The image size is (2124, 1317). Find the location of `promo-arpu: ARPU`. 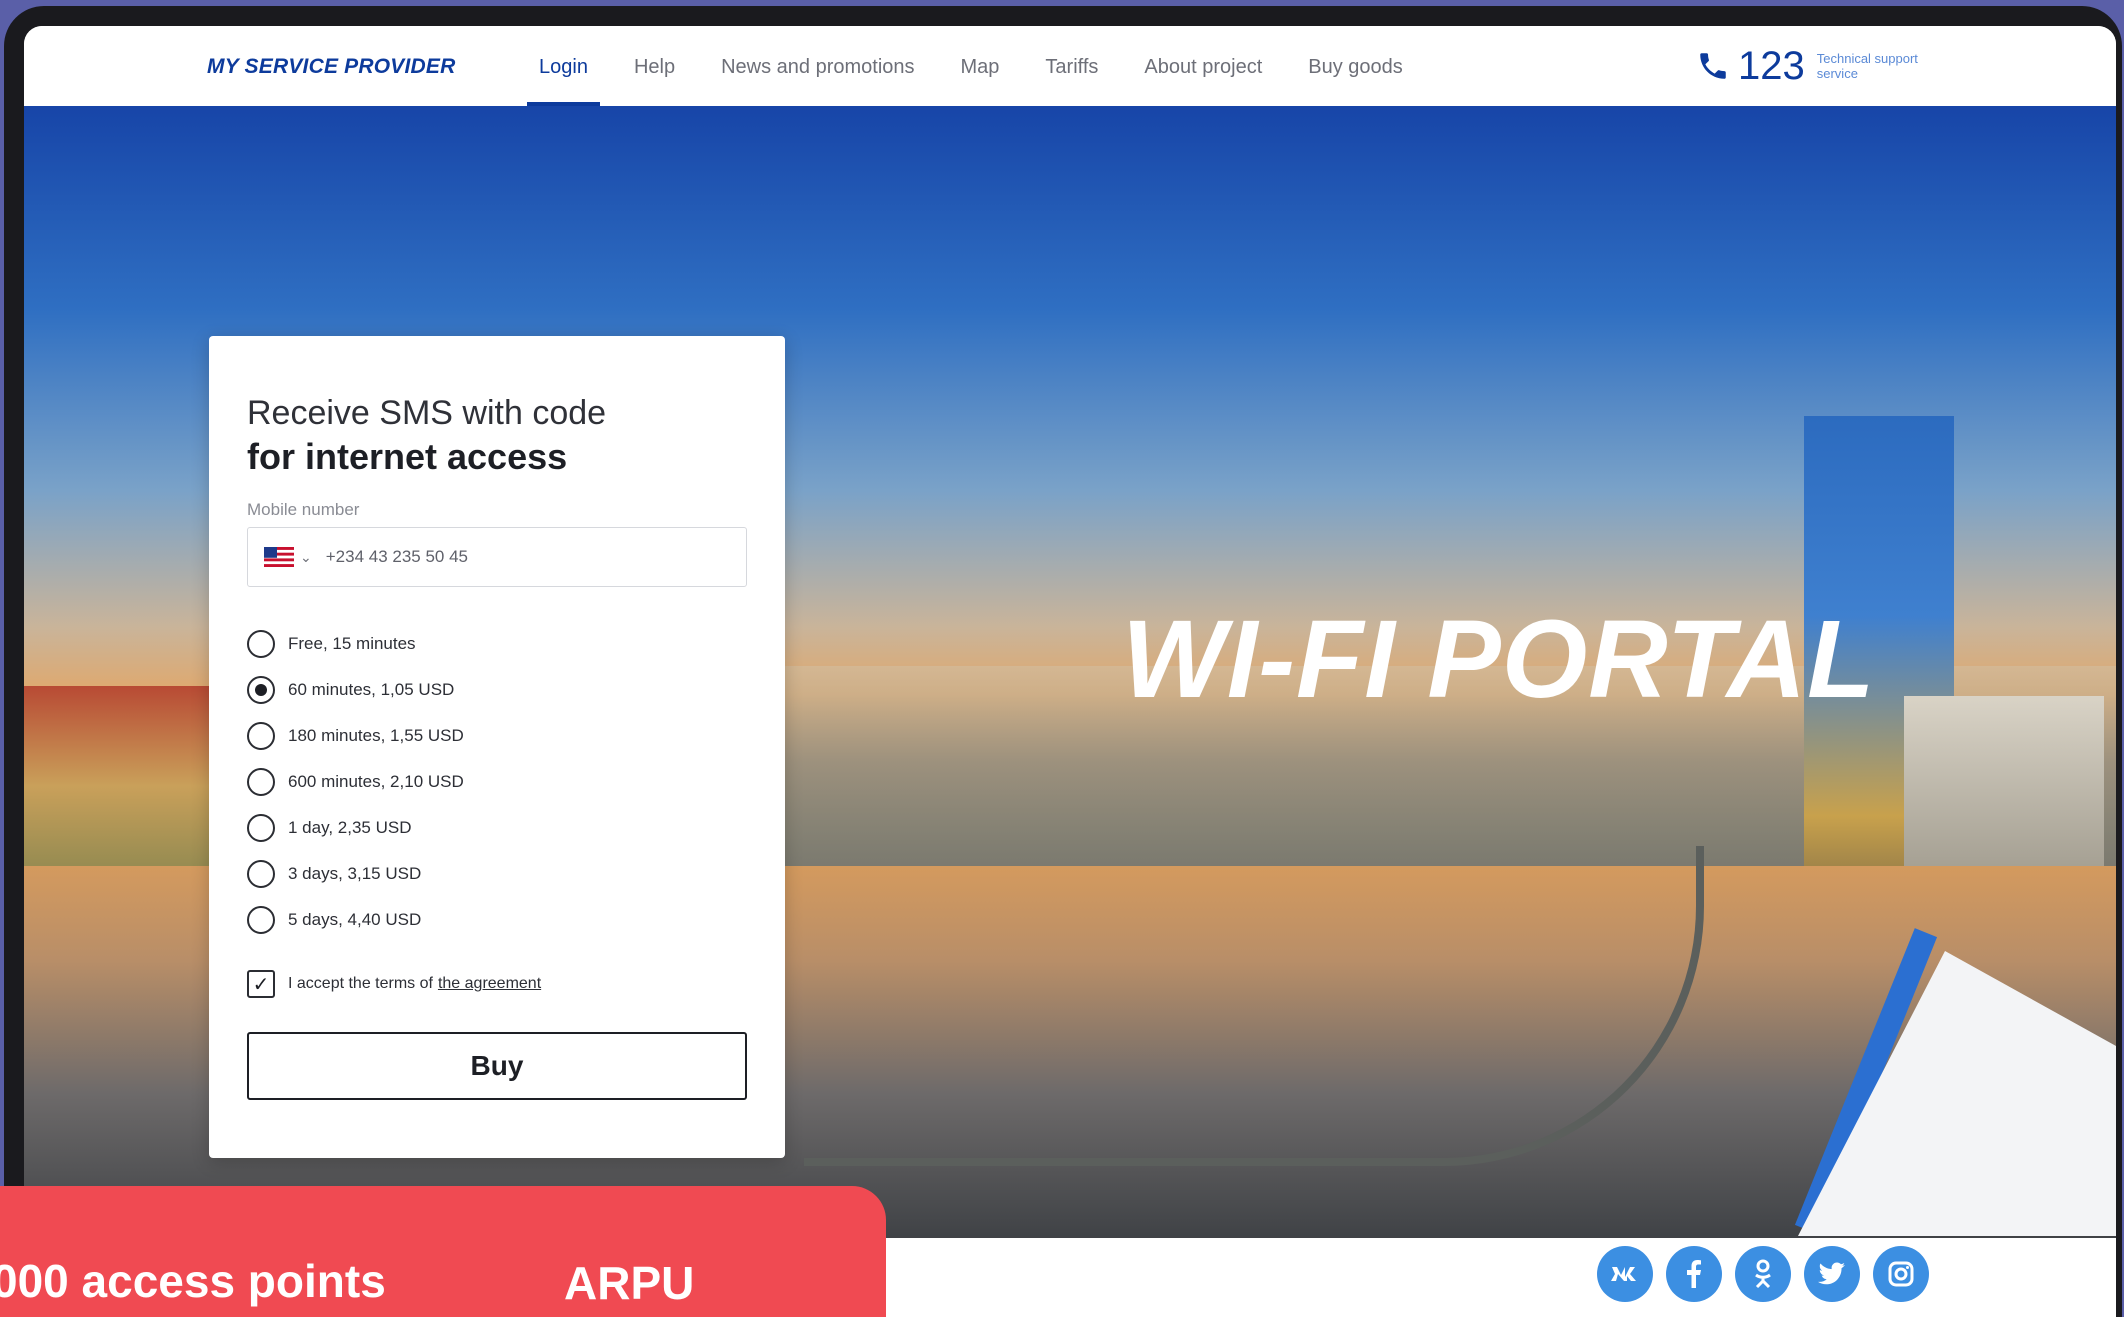

promo-arpu: ARPU is located at coordinates (629, 1283).